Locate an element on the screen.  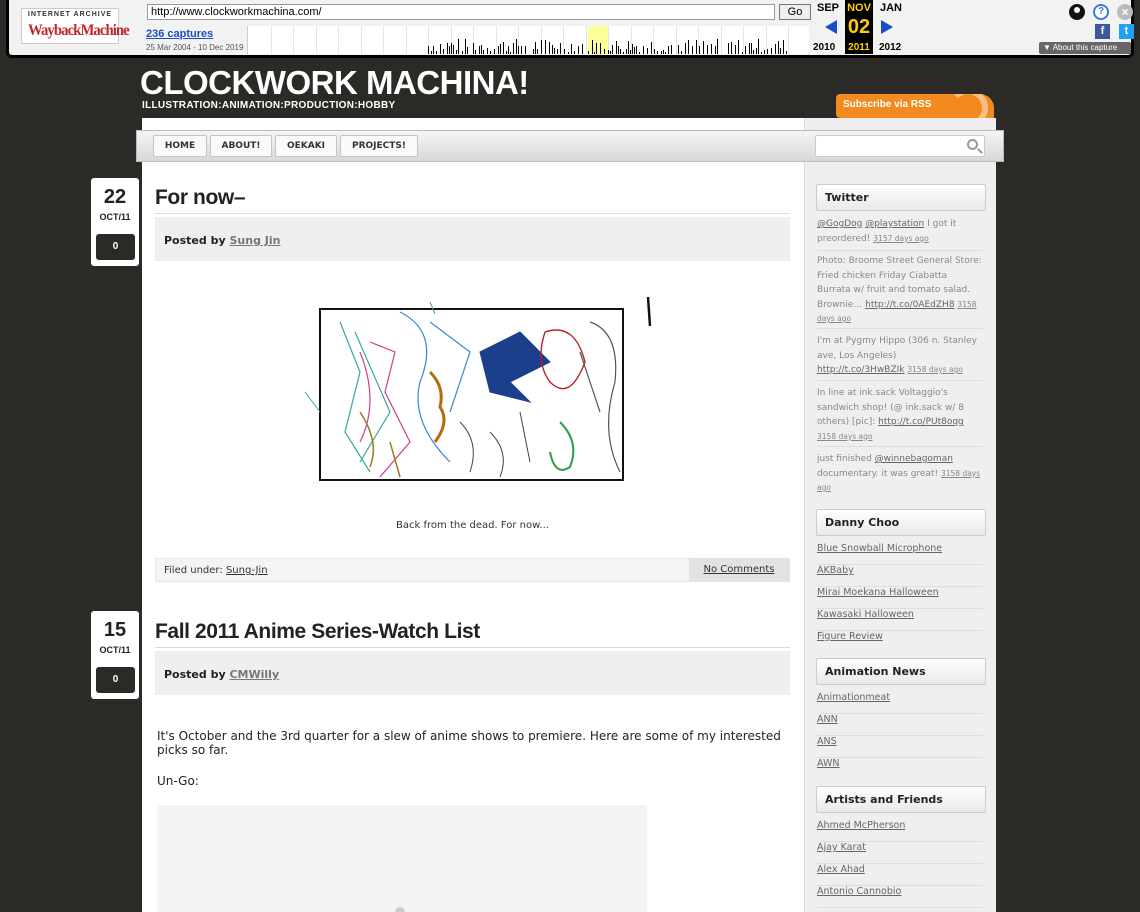
nav-about: ABOUT! is located at coordinates (241, 146).